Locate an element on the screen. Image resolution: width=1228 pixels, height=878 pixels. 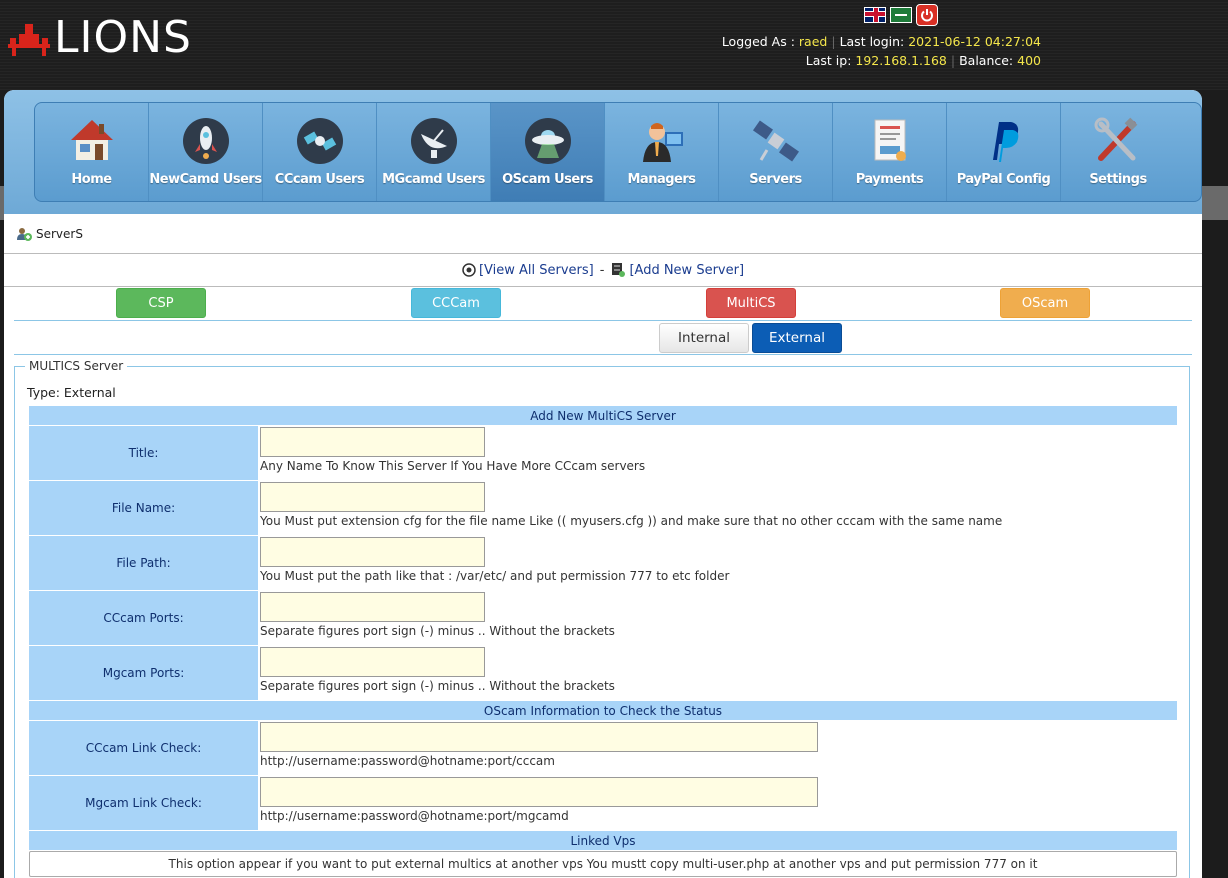
nav-item-home: Home is located at coordinates (92, 152).